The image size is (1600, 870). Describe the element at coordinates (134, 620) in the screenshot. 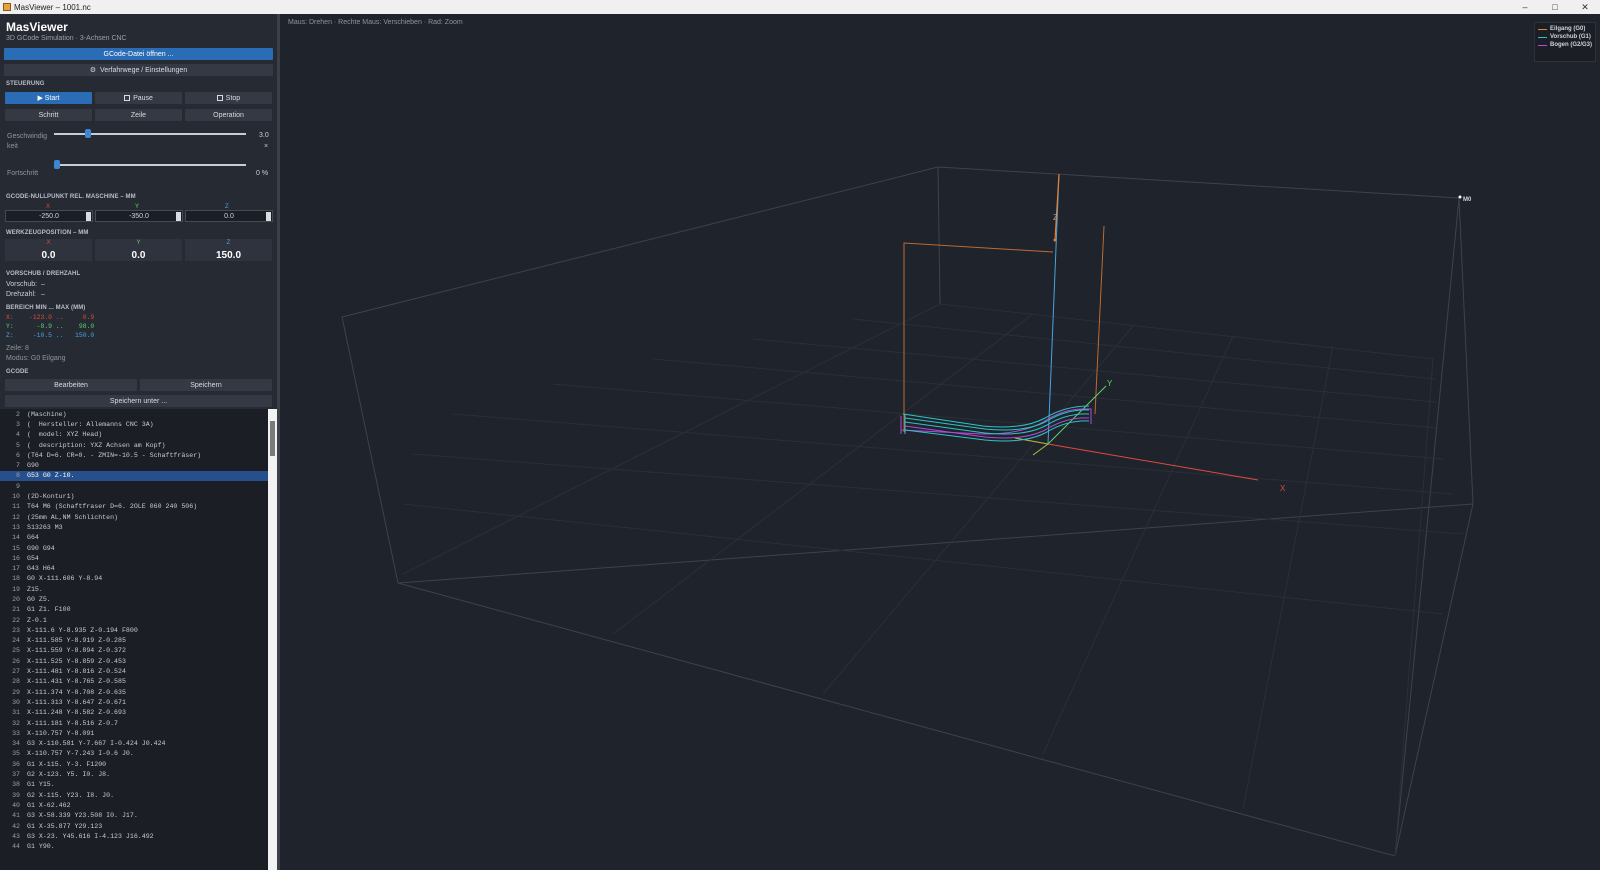

I see `gcode-line: 22 Z-0.1` at that location.